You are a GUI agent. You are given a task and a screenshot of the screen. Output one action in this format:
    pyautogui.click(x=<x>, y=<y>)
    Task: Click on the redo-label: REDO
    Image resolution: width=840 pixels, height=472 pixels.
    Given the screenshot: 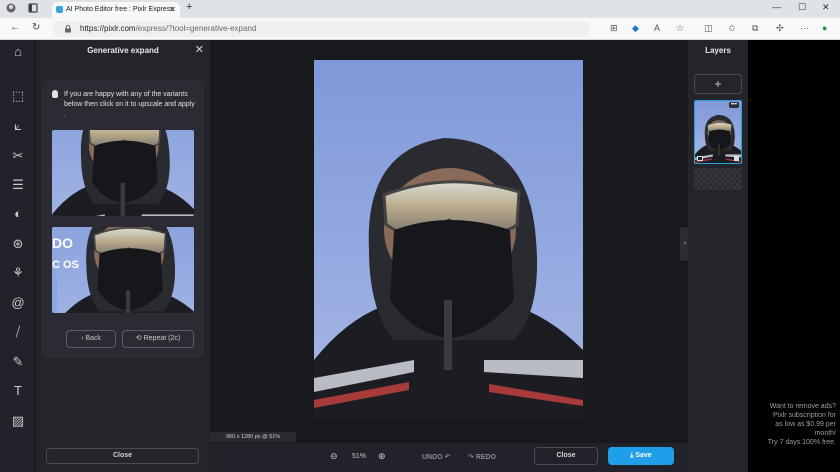 What is the action you would take?
    pyautogui.click(x=486, y=457)
    